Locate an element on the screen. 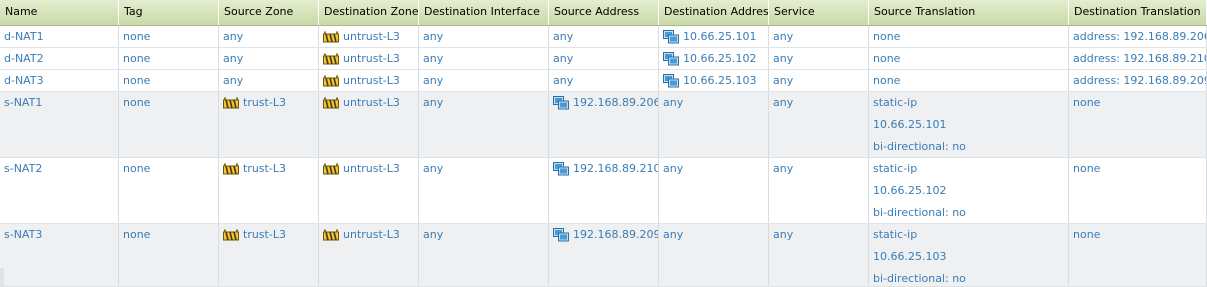 Image resolution: width=1207 pixels, height=287 pixels. cell-tag: none is located at coordinates (169, 124).